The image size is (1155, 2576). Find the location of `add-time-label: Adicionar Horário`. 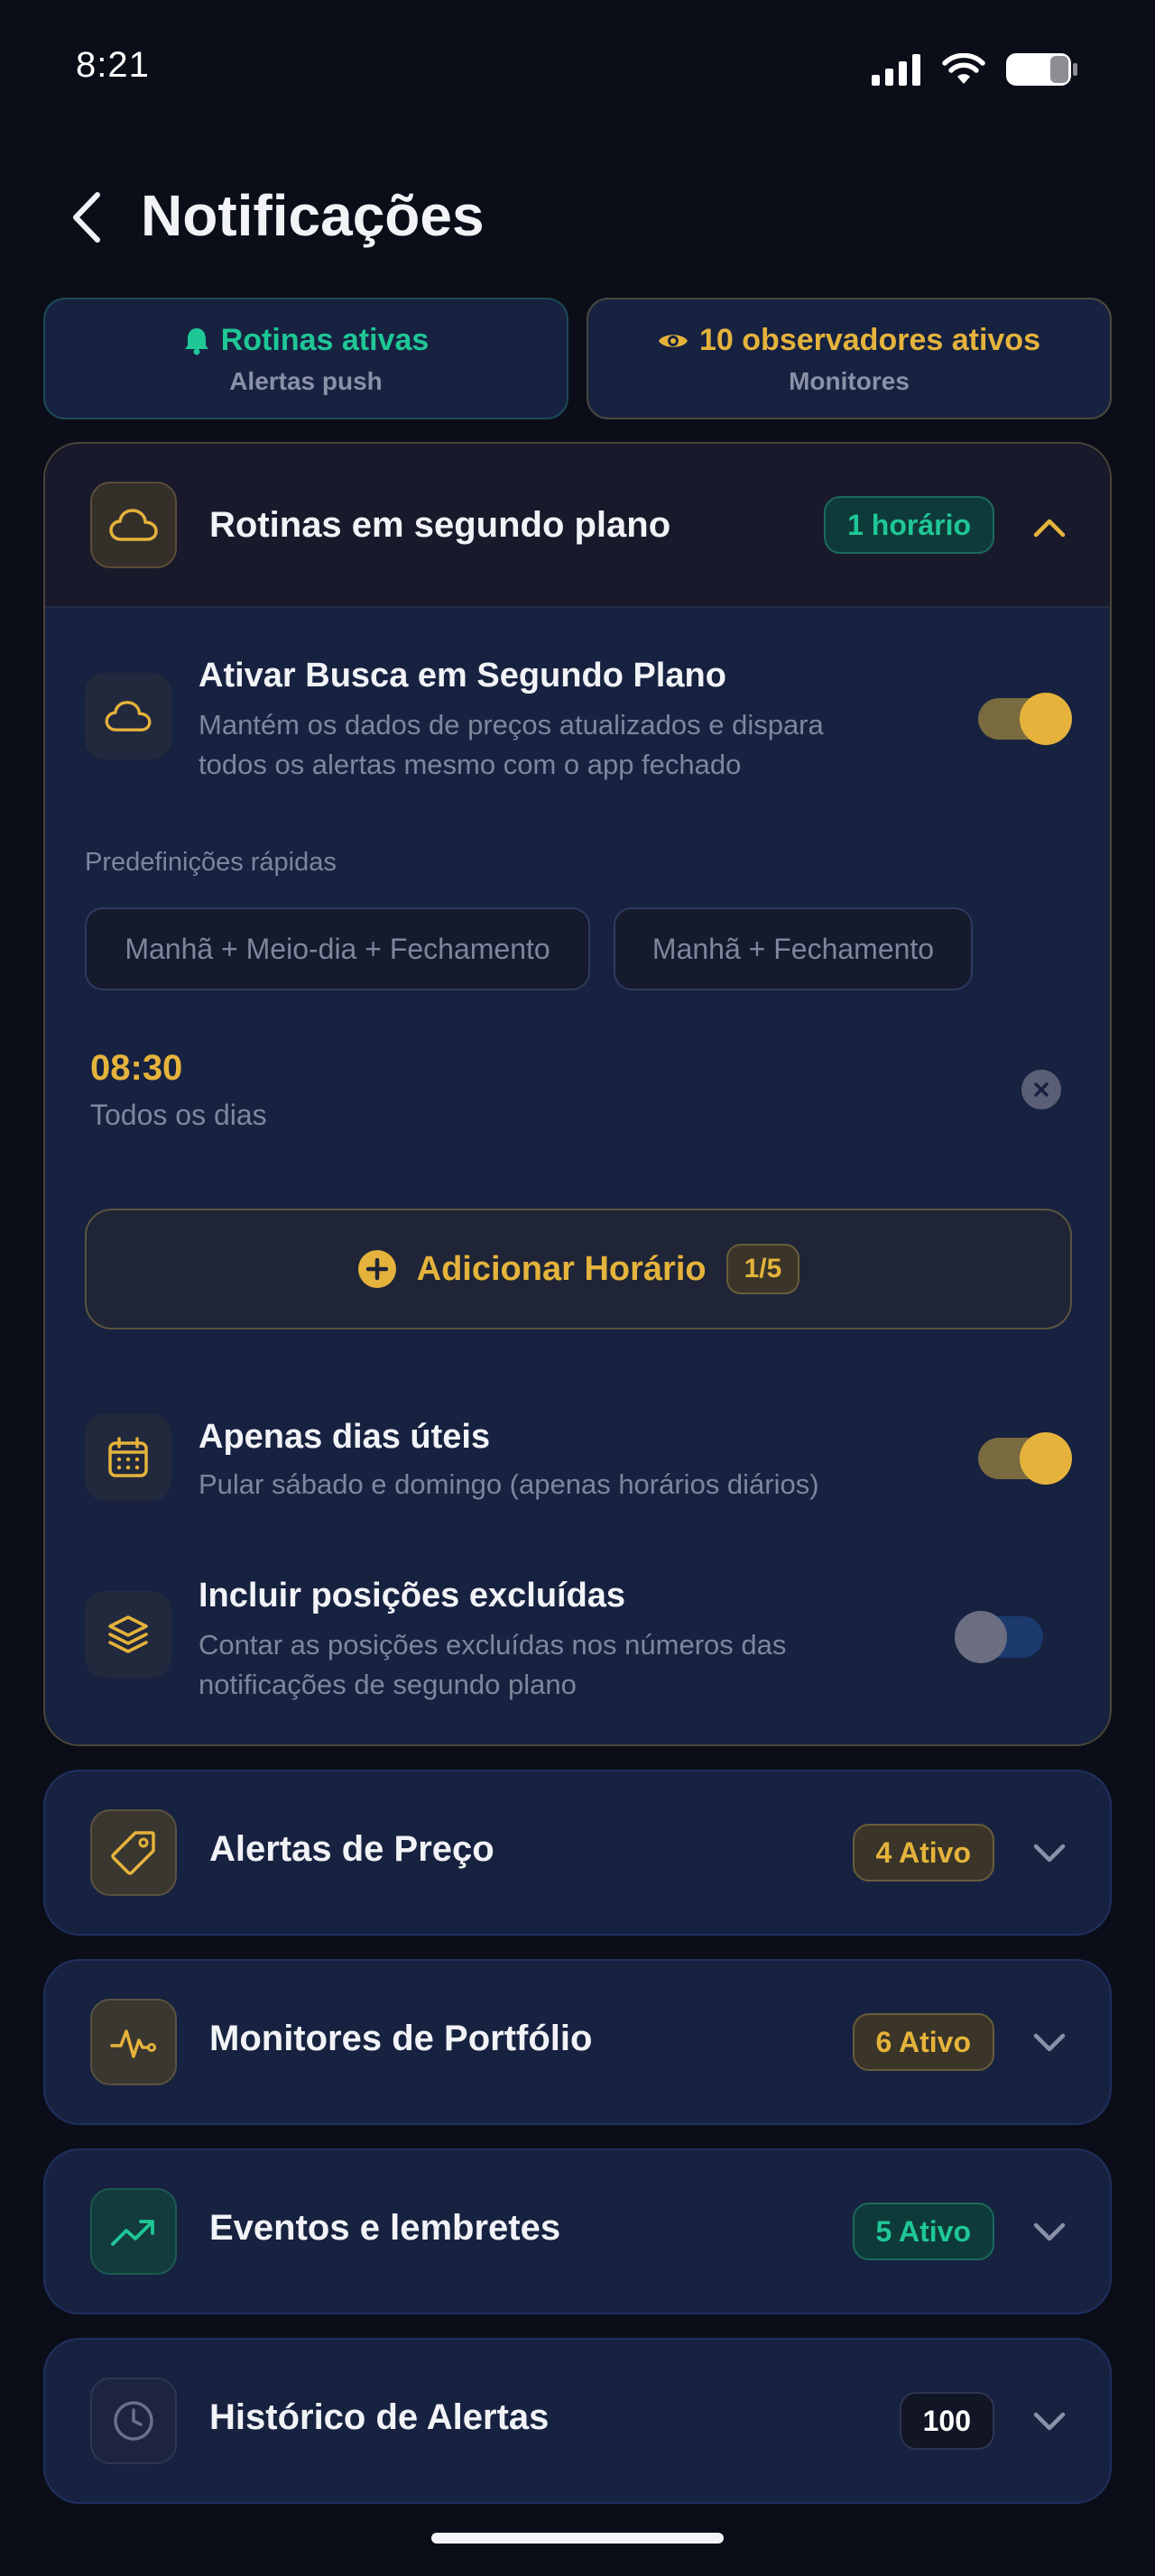

add-time-label: Adicionar Horário is located at coordinates (561, 1268).